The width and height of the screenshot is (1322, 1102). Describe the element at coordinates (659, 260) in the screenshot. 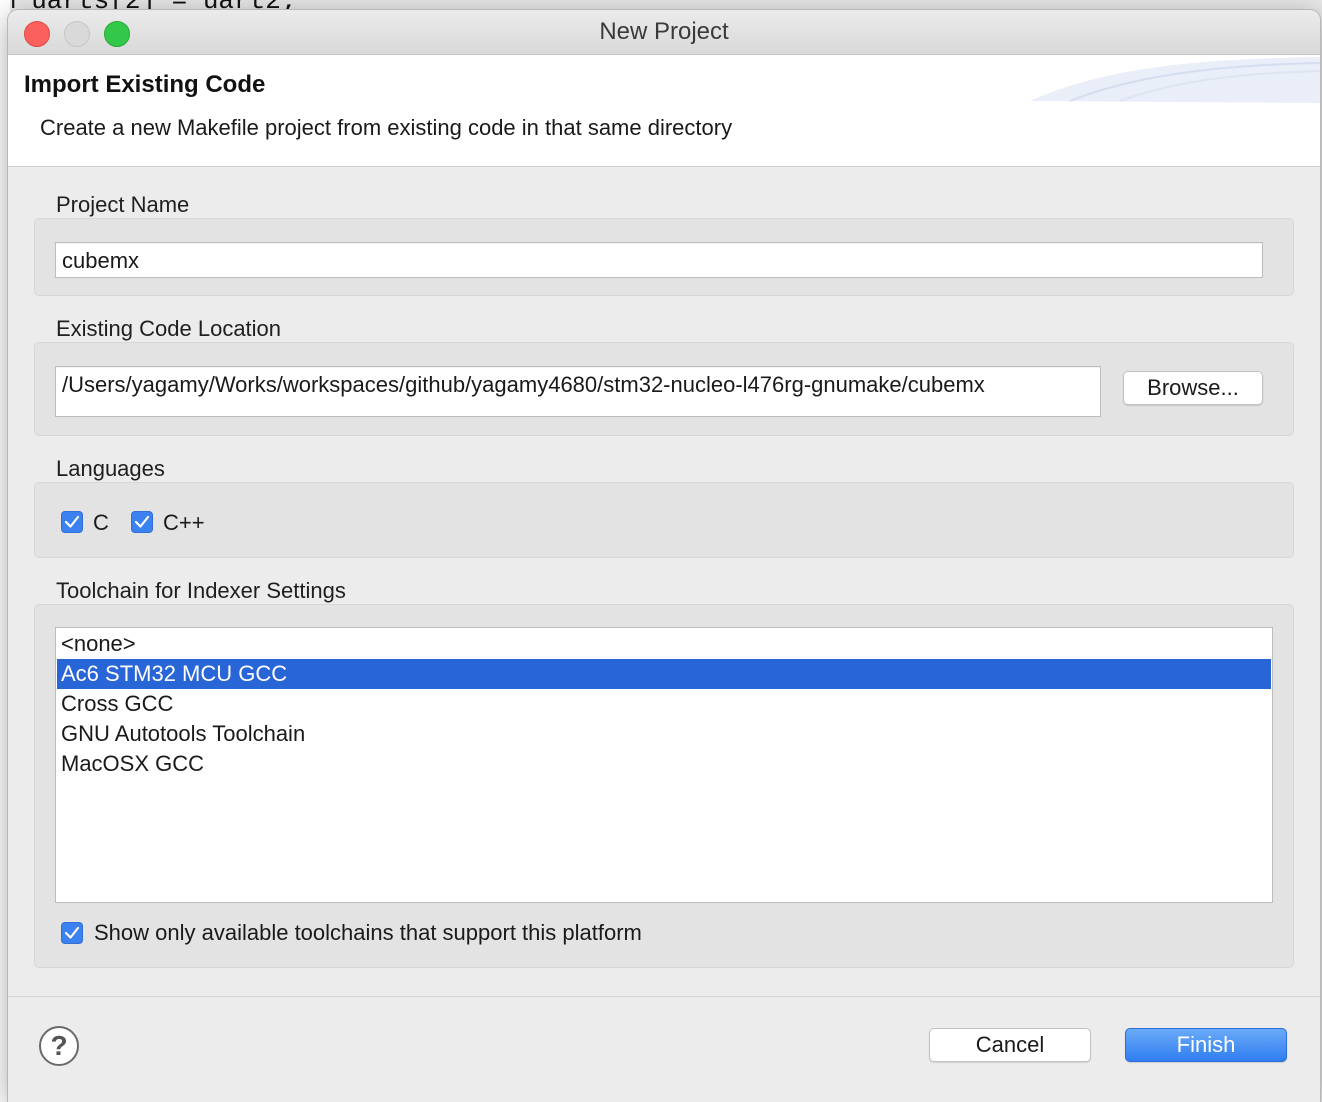

I see `project-name-input: cubemx` at that location.